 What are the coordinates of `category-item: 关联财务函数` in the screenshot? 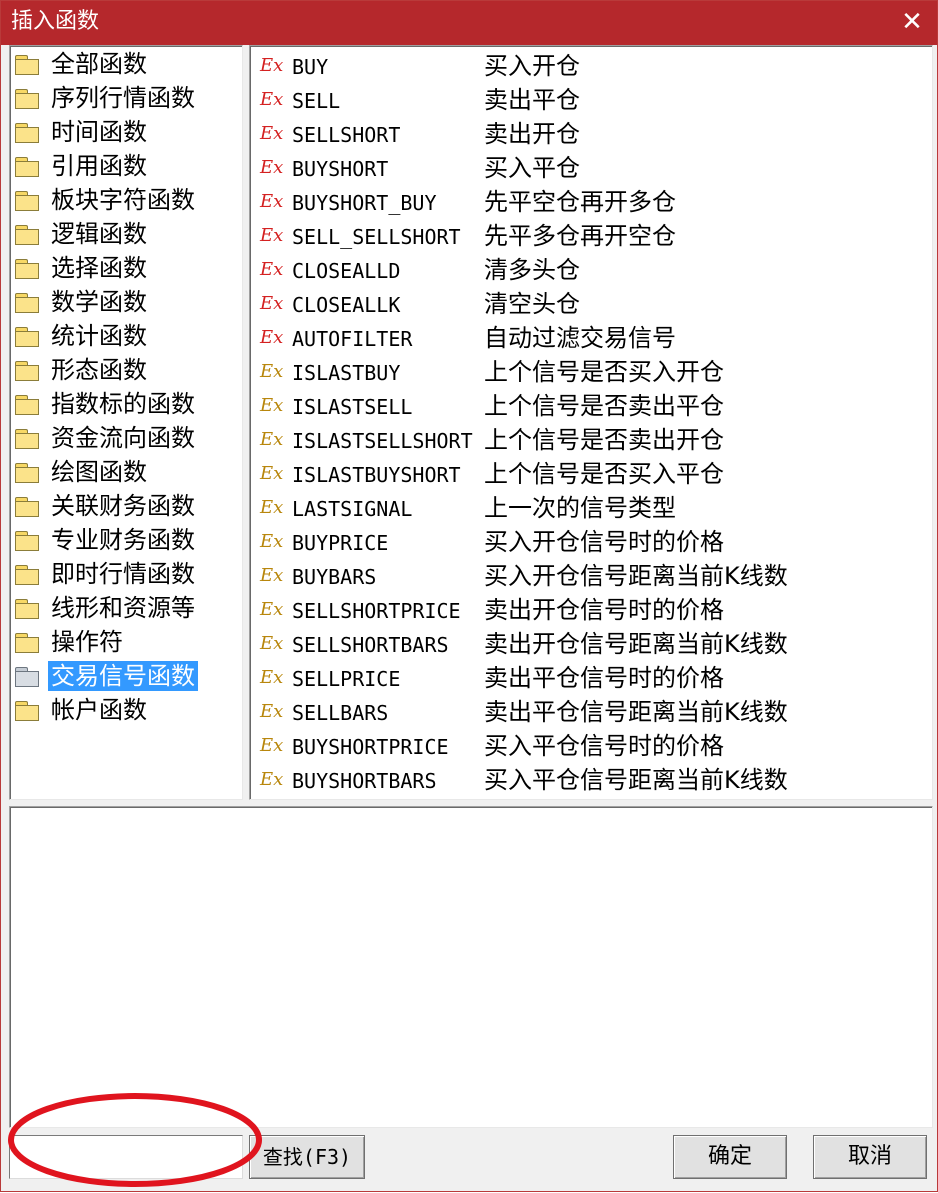 It's located at (106, 506).